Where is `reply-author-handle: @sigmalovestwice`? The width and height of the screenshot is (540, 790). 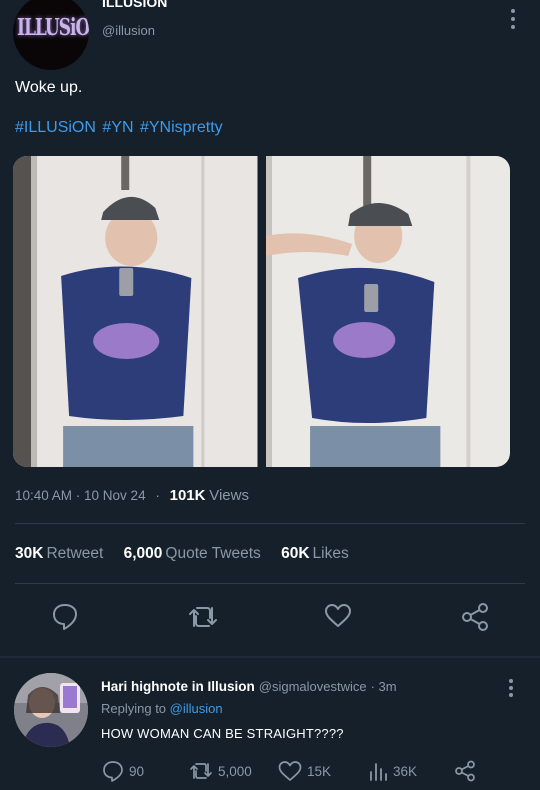 reply-author-handle: @sigmalovestwice is located at coordinates (313, 686).